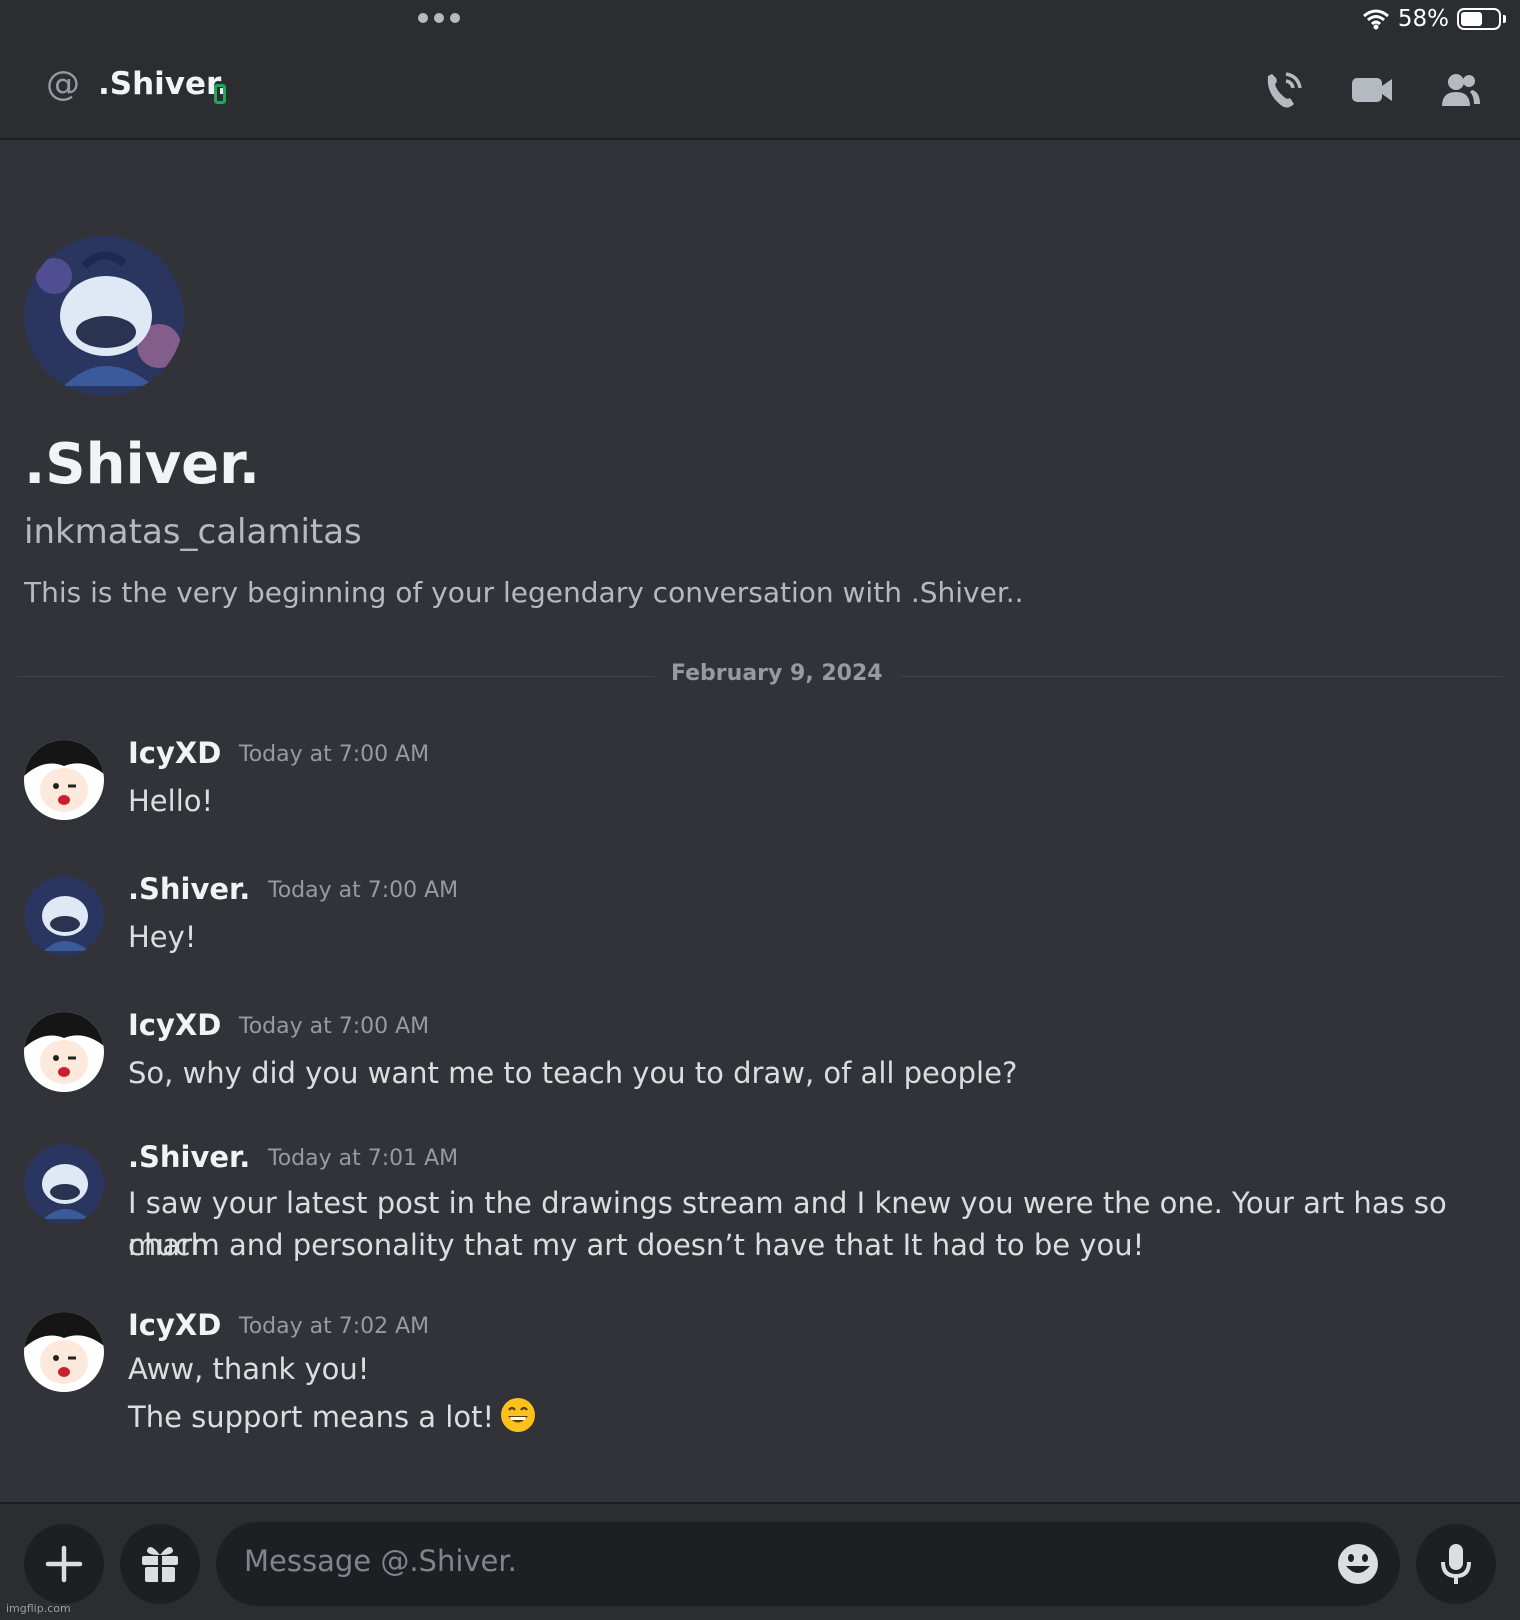 The height and width of the screenshot is (1620, 1520). I want to click on message-text: Hey!, so click(162, 937).